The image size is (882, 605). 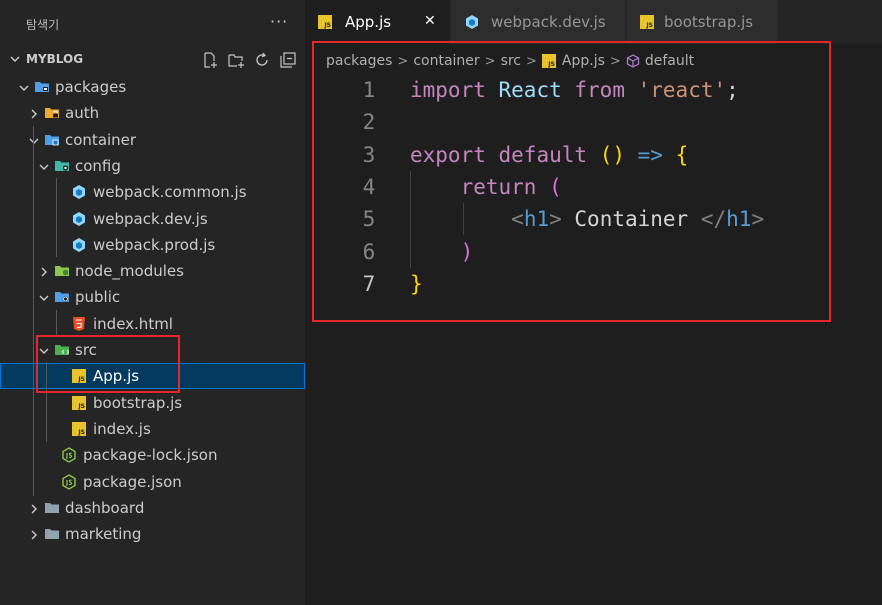 What do you see at coordinates (132, 482) in the screenshot?
I see `tree-item-label: package.json` at bounding box center [132, 482].